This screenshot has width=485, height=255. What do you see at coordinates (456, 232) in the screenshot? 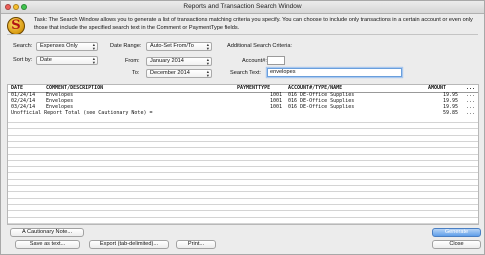
I see `generate-button: Generate` at bounding box center [456, 232].